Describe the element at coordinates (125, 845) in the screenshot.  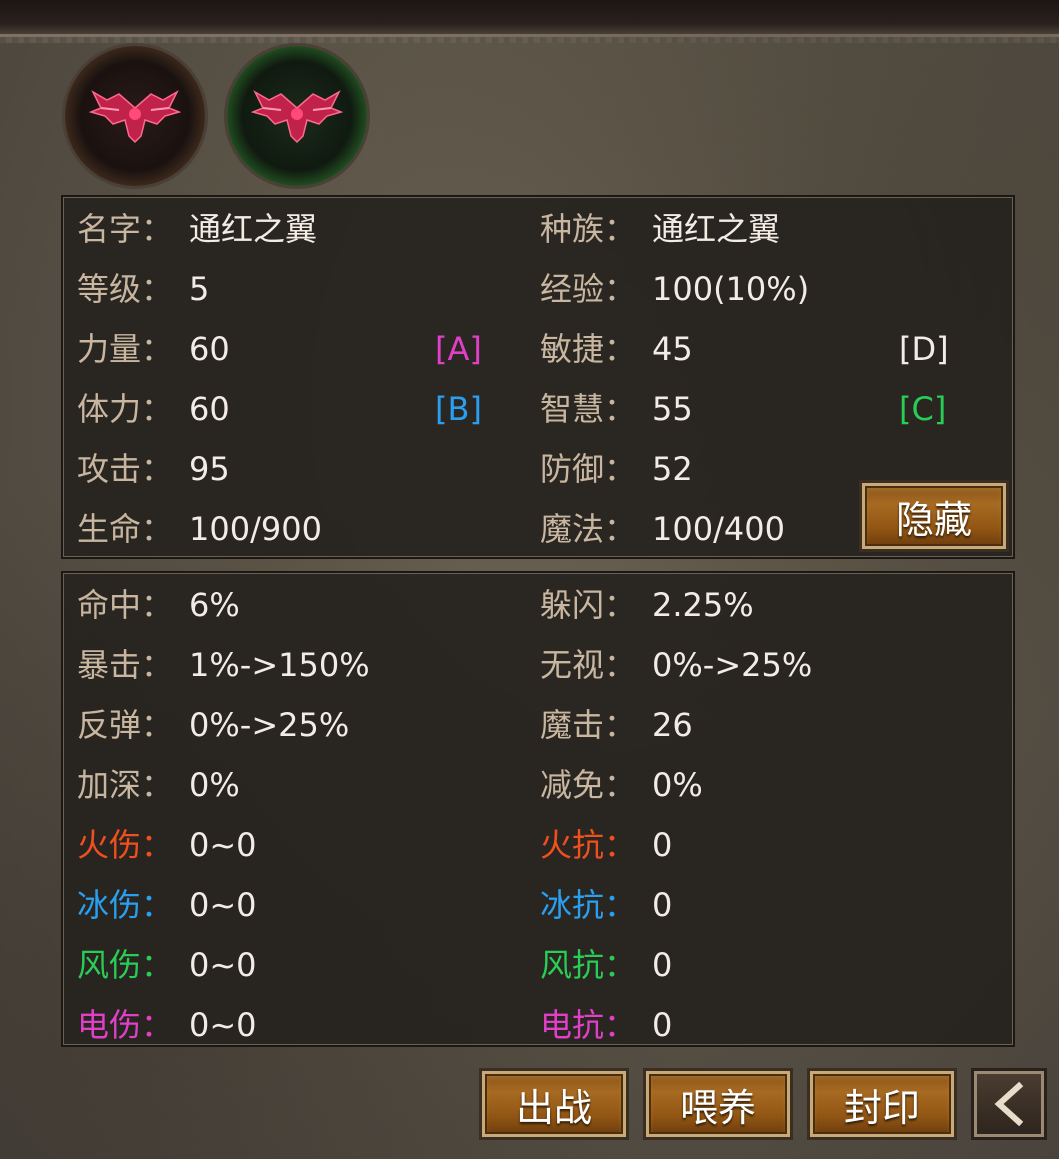
I see `stat-label: 火伤：` at that location.